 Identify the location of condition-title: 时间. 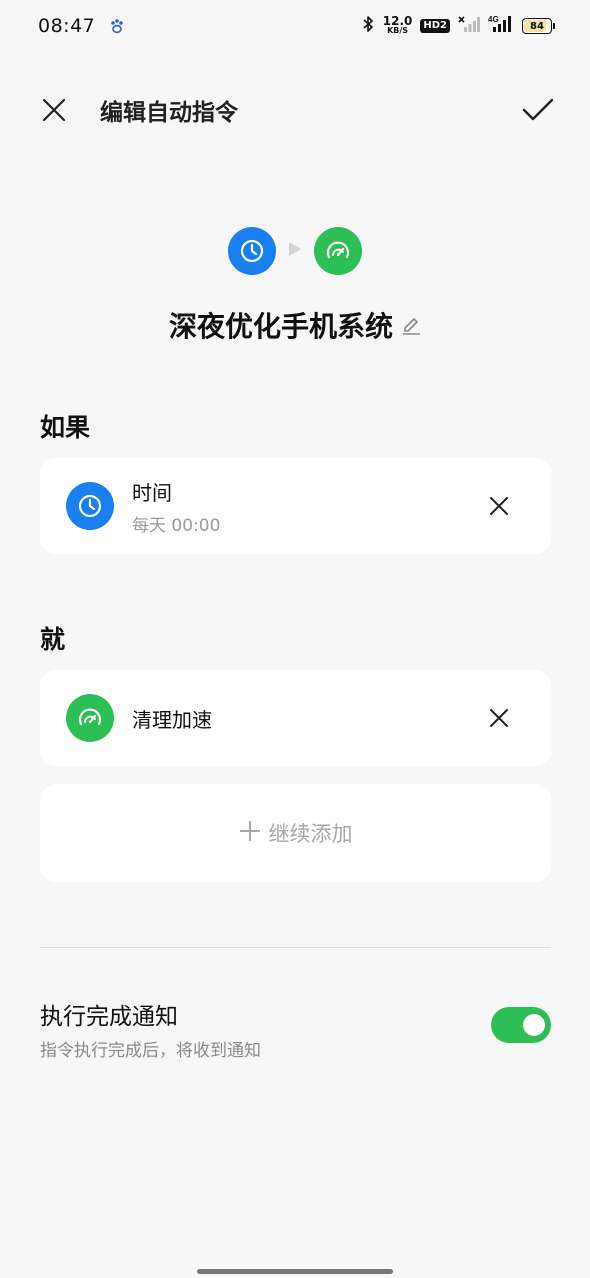
(152, 492).